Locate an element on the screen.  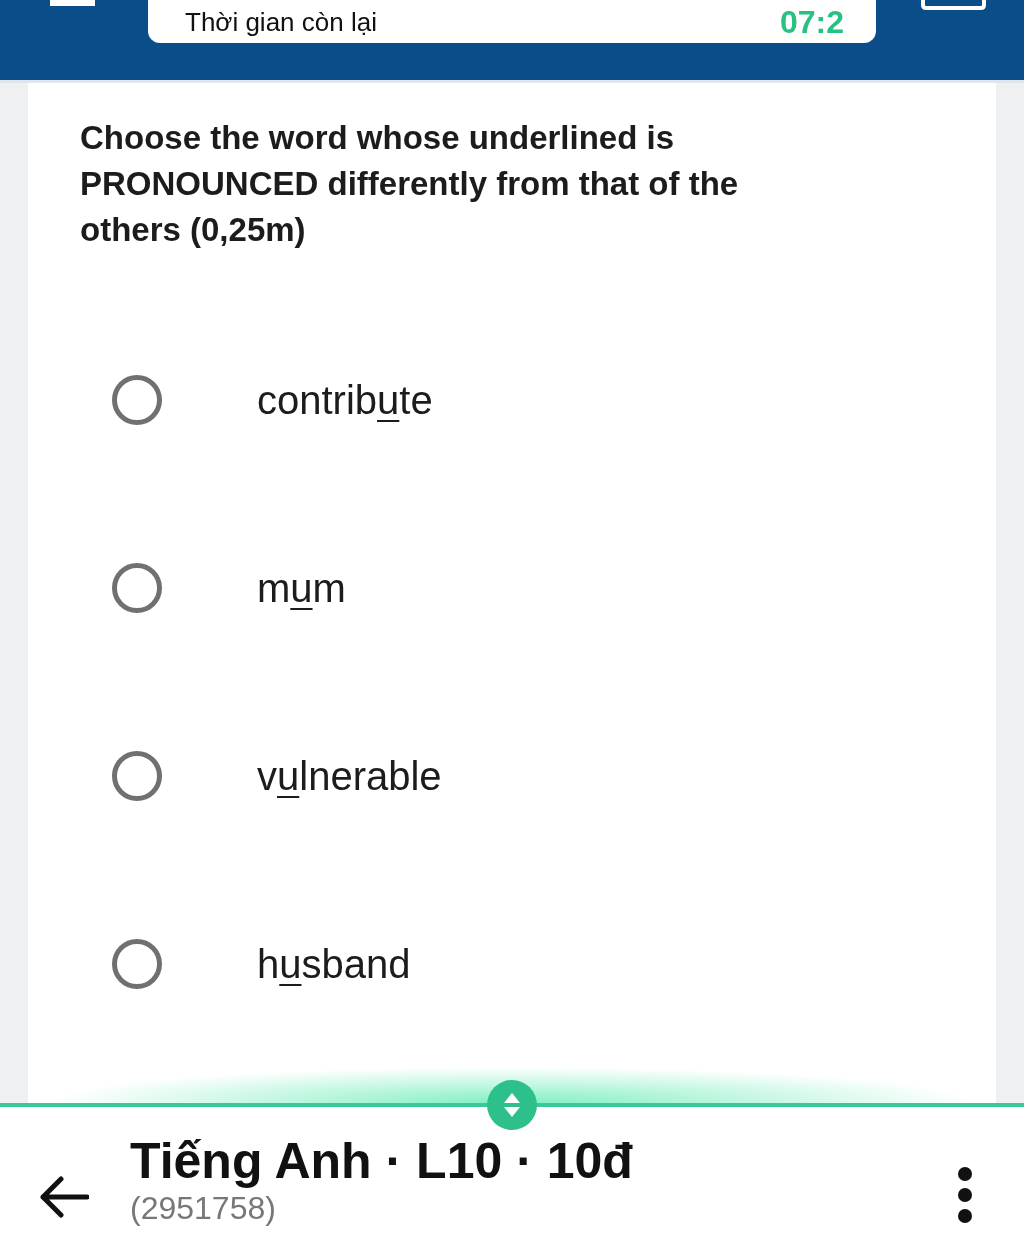
option-label: husband is located at coordinates (334, 964).